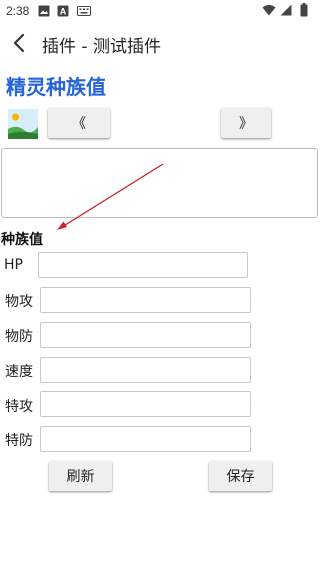  What do you see at coordinates (84, 11) in the screenshot?
I see `keyboard-icon` at bounding box center [84, 11].